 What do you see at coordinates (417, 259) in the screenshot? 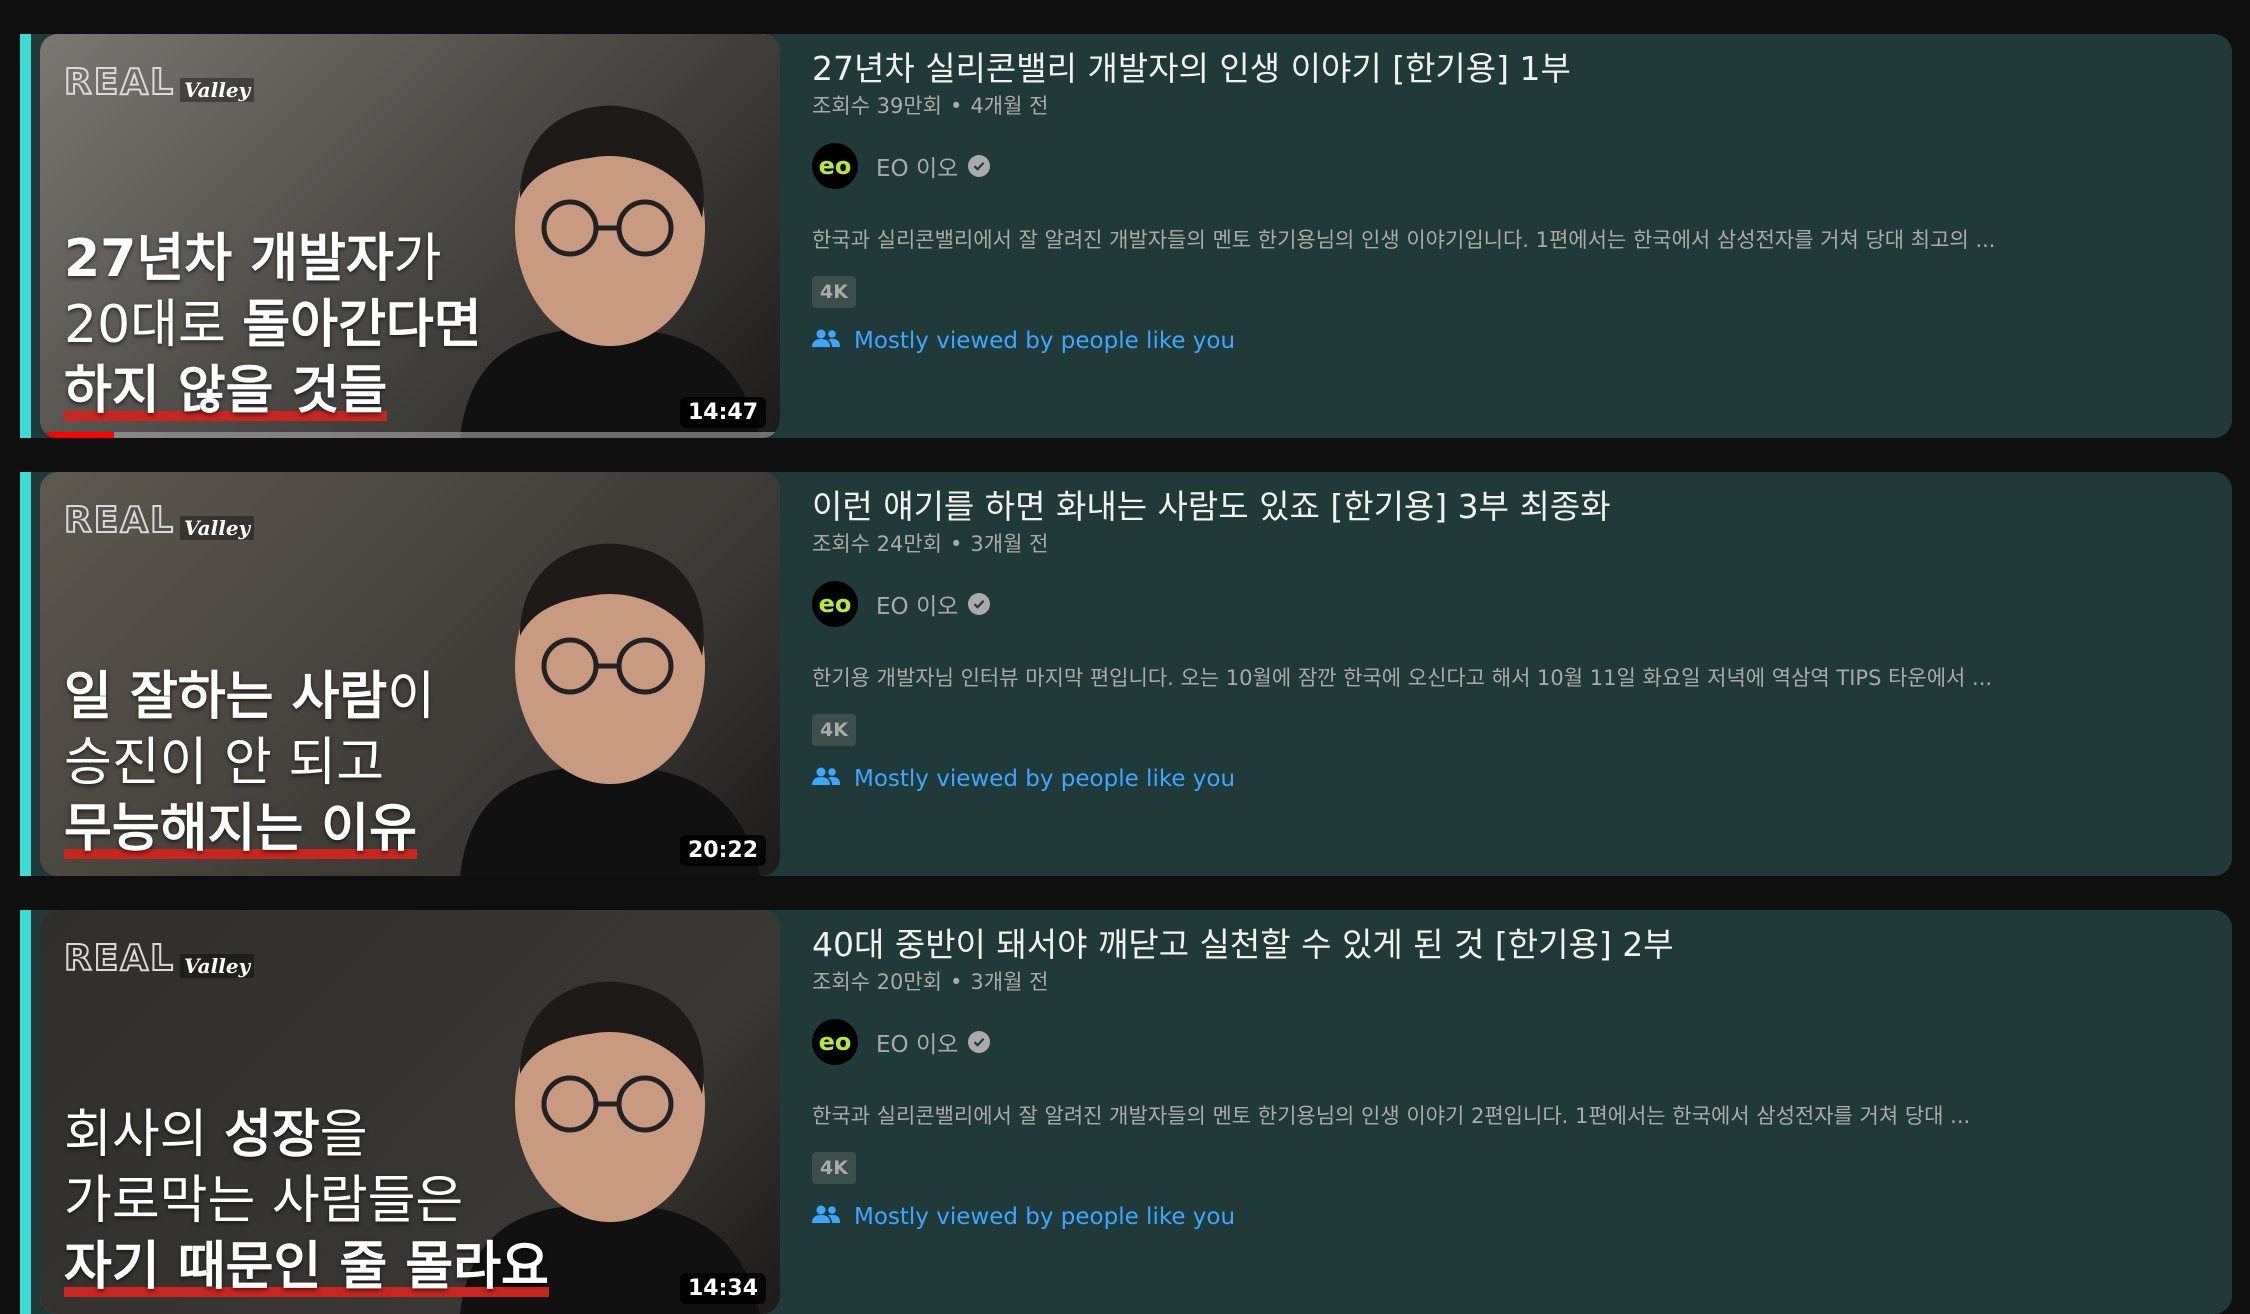
I see `caption-text: 가` at bounding box center [417, 259].